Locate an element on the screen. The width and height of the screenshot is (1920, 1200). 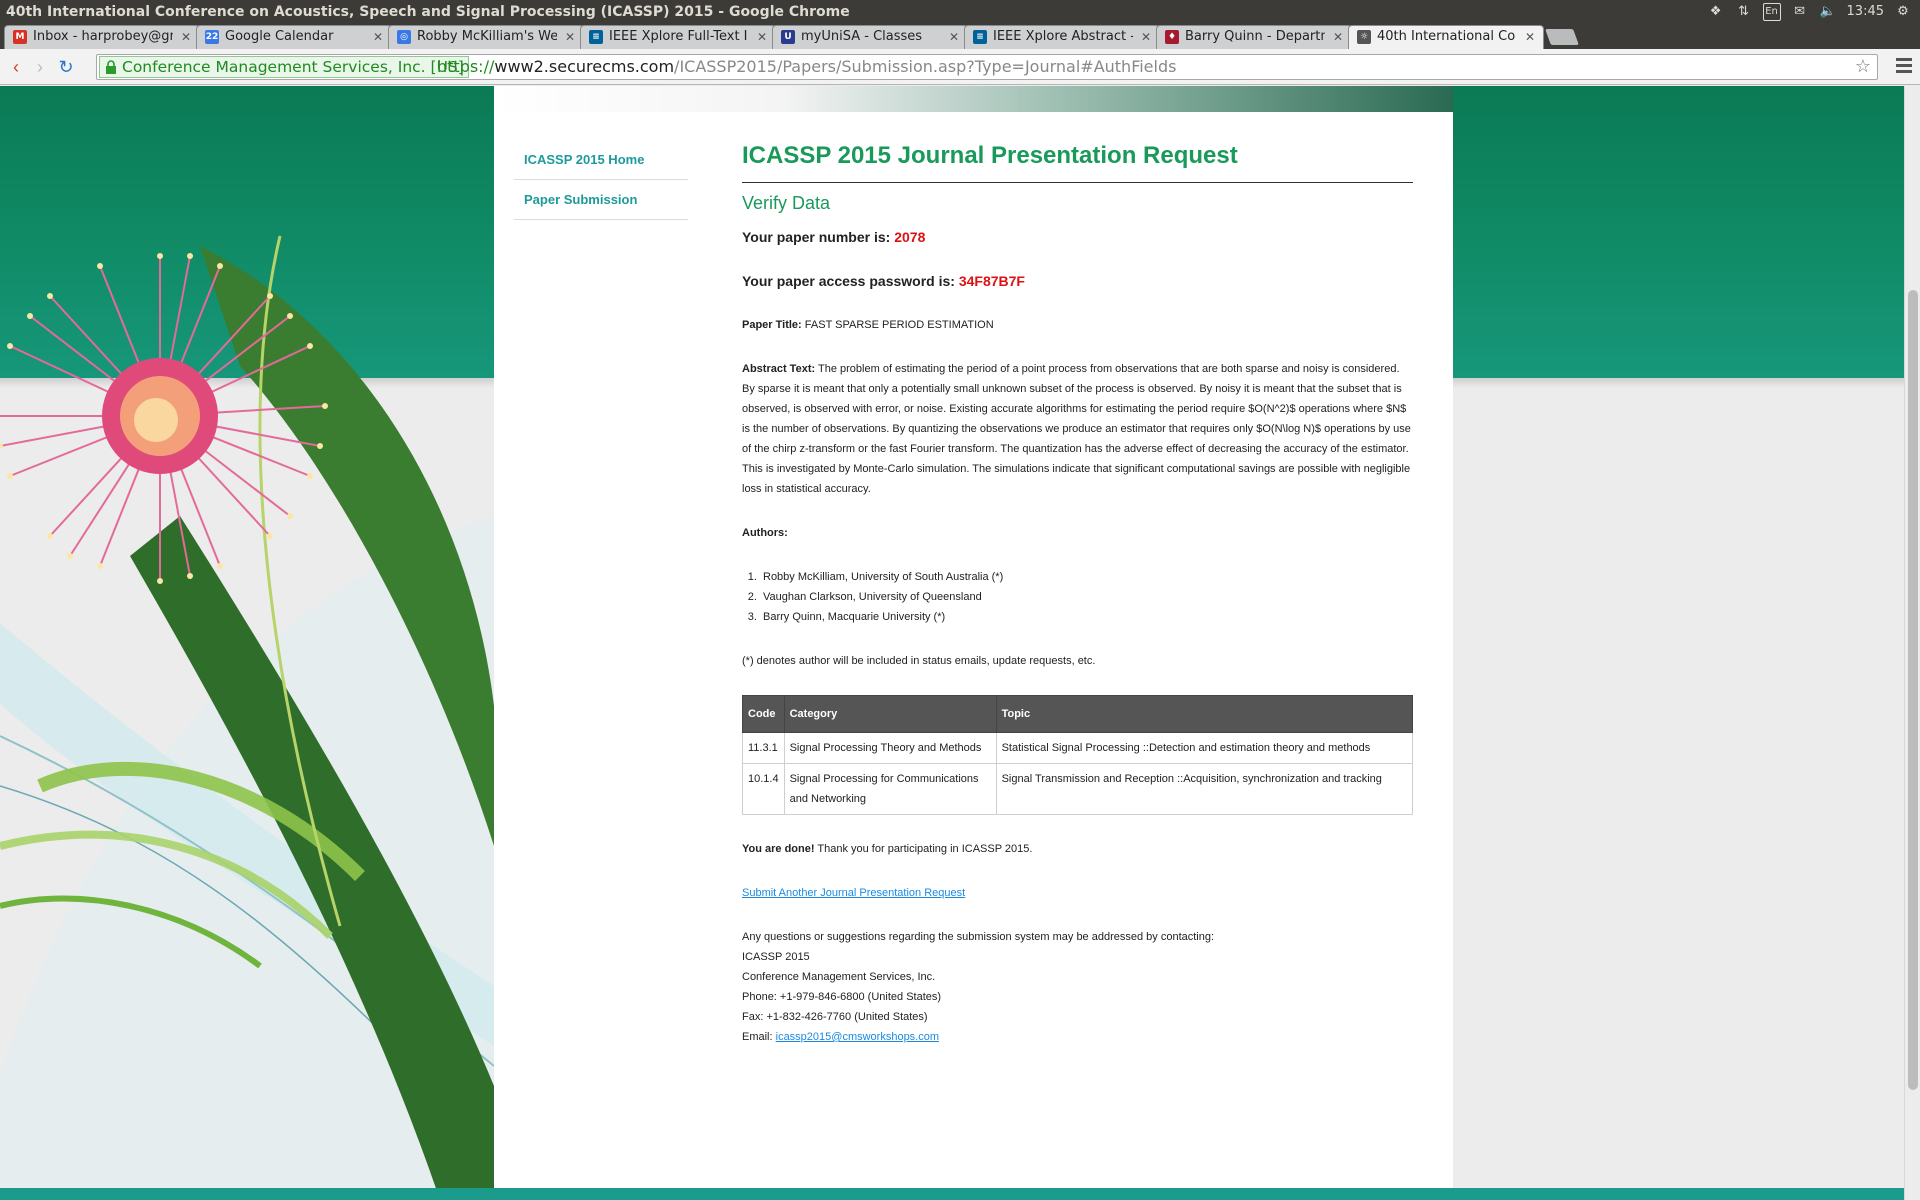
unisa-icon: U is located at coordinates (788, 37).